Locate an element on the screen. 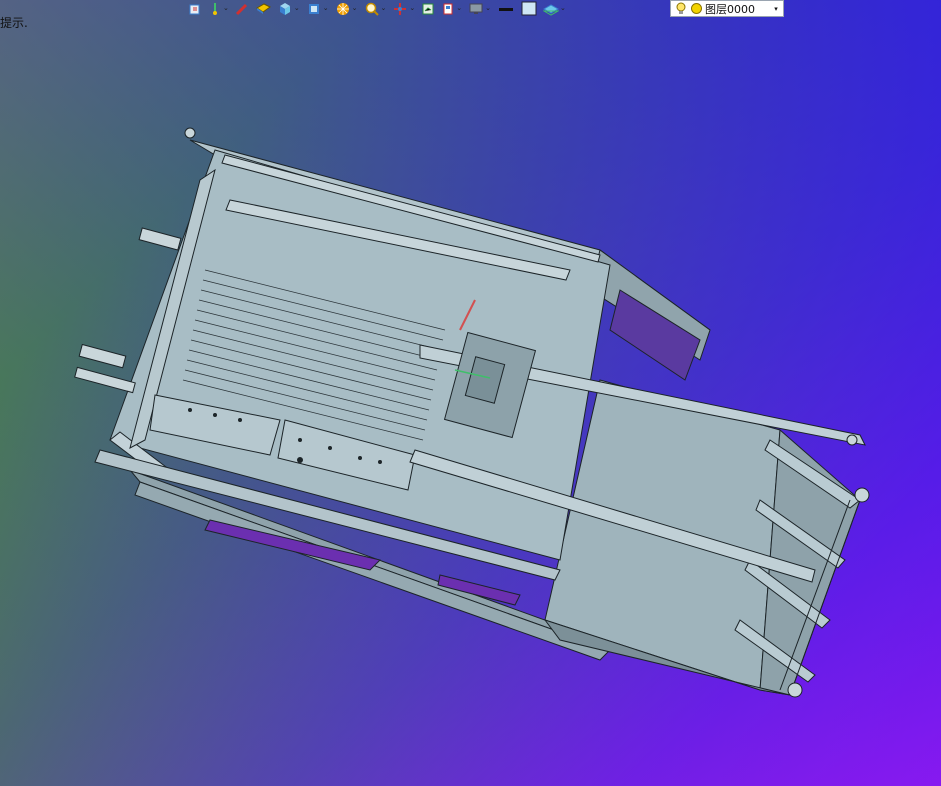 The width and height of the screenshot is (941, 786). chevron-down-icon: ▾ is located at coordinates (776, 8).